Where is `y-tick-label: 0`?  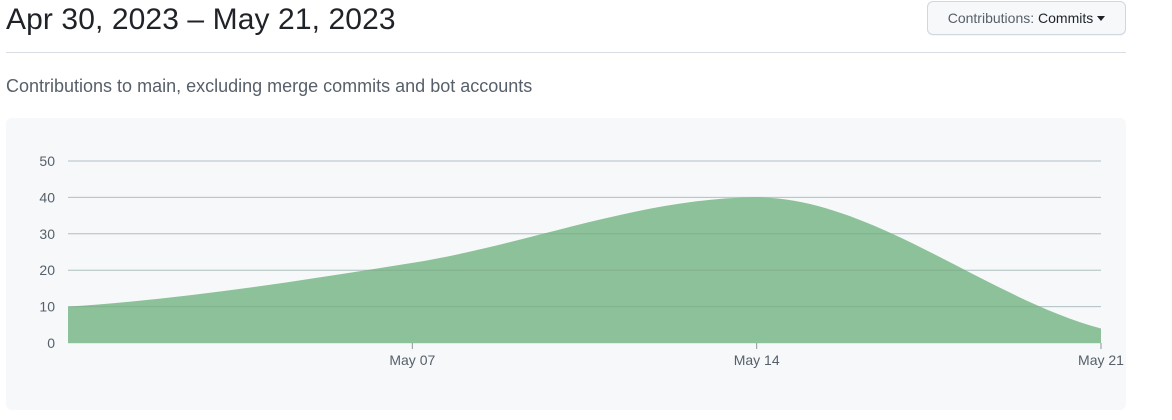 y-tick-label: 0 is located at coordinates (51, 343).